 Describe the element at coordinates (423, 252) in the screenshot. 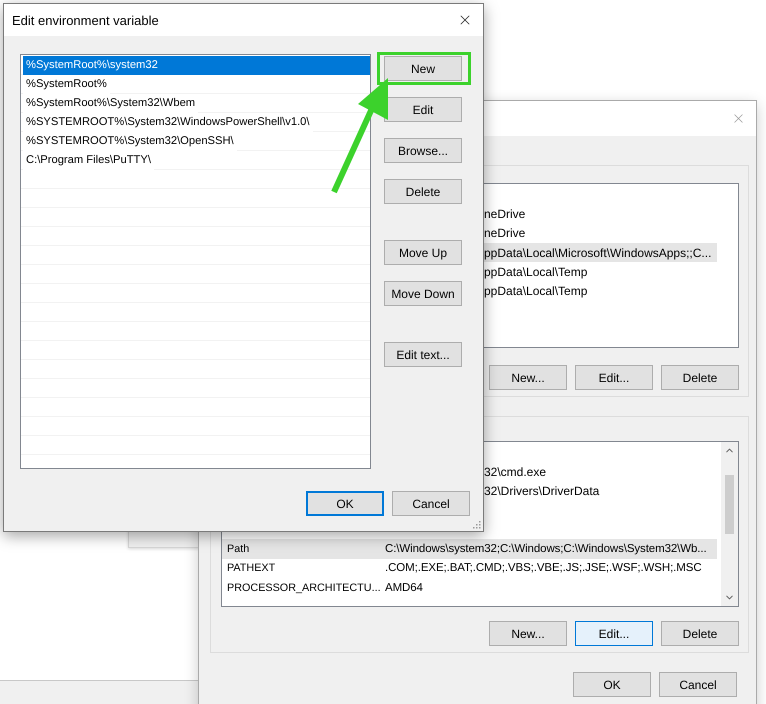

I see `dialog-button: Move Up` at that location.